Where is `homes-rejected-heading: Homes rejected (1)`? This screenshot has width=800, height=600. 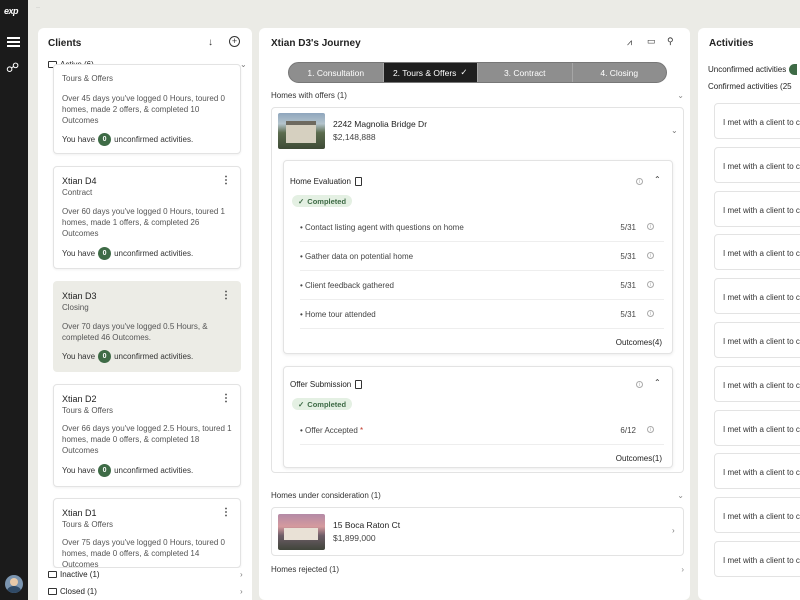 homes-rejected-heading: Homes rejected (1) is located at coordinates (305, 569).